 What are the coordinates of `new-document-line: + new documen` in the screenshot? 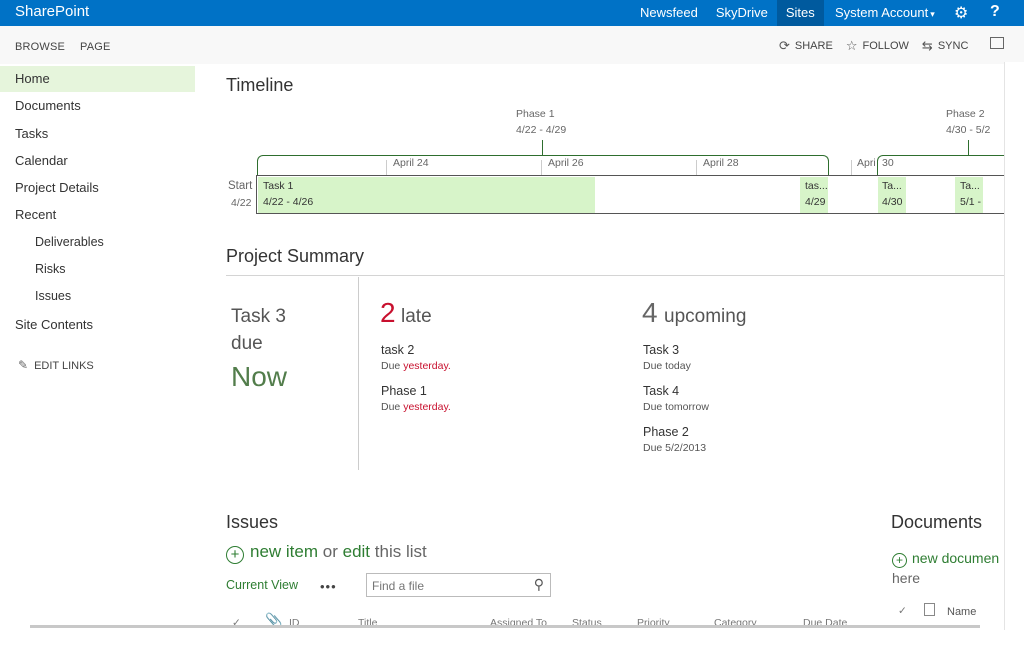 It's located at (945, 559).